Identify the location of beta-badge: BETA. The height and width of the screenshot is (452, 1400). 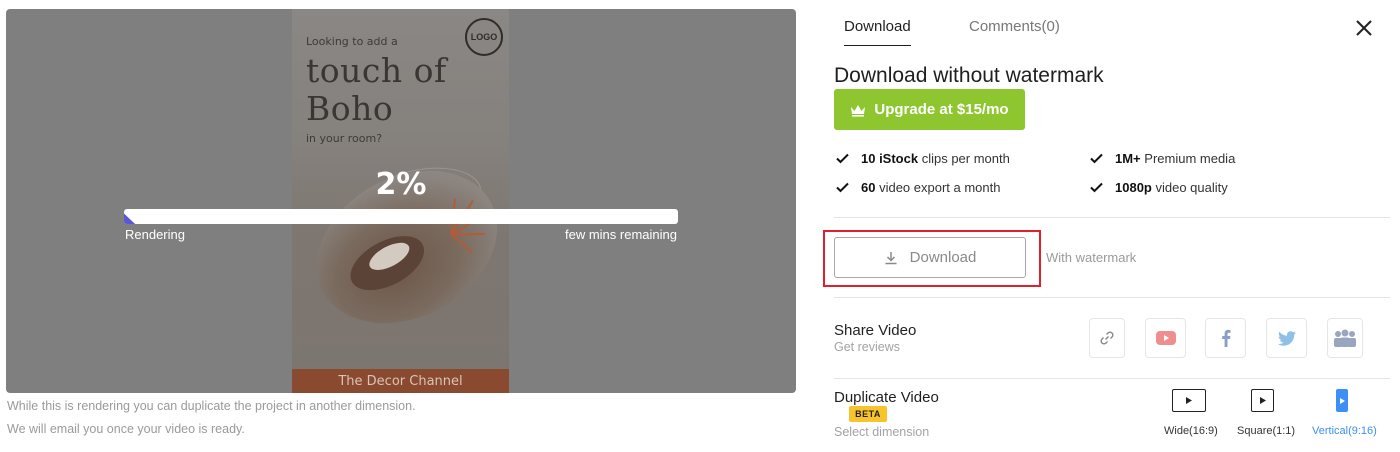
(868, 414).